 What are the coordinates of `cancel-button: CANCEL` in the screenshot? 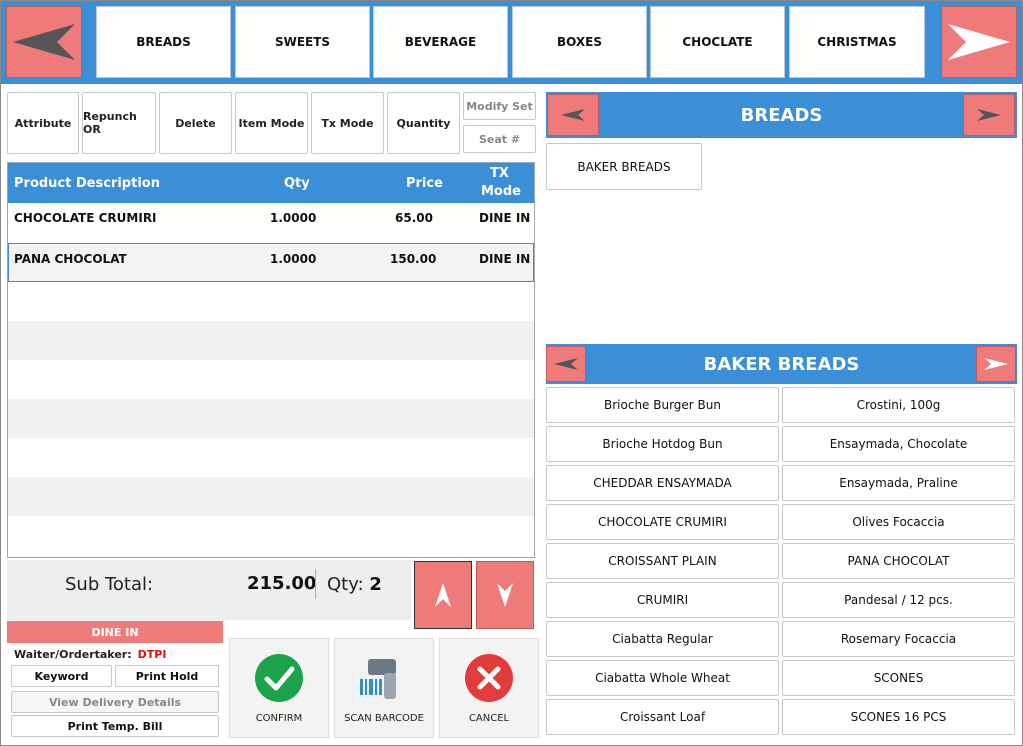 It's located at (489, 688).